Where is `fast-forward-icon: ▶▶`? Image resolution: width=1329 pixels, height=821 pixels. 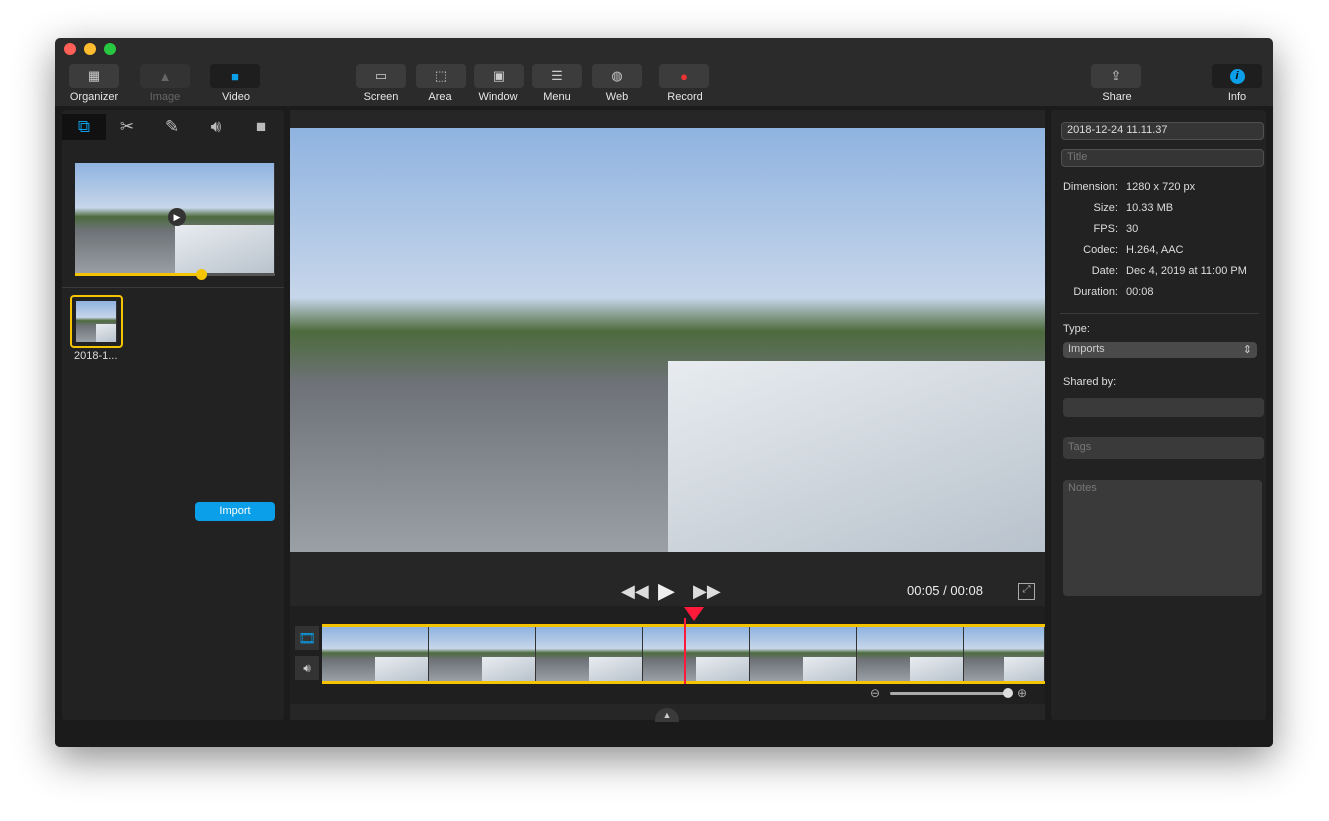
fast-forward-icon: ▶▶ is located at coordinates (707, 591).